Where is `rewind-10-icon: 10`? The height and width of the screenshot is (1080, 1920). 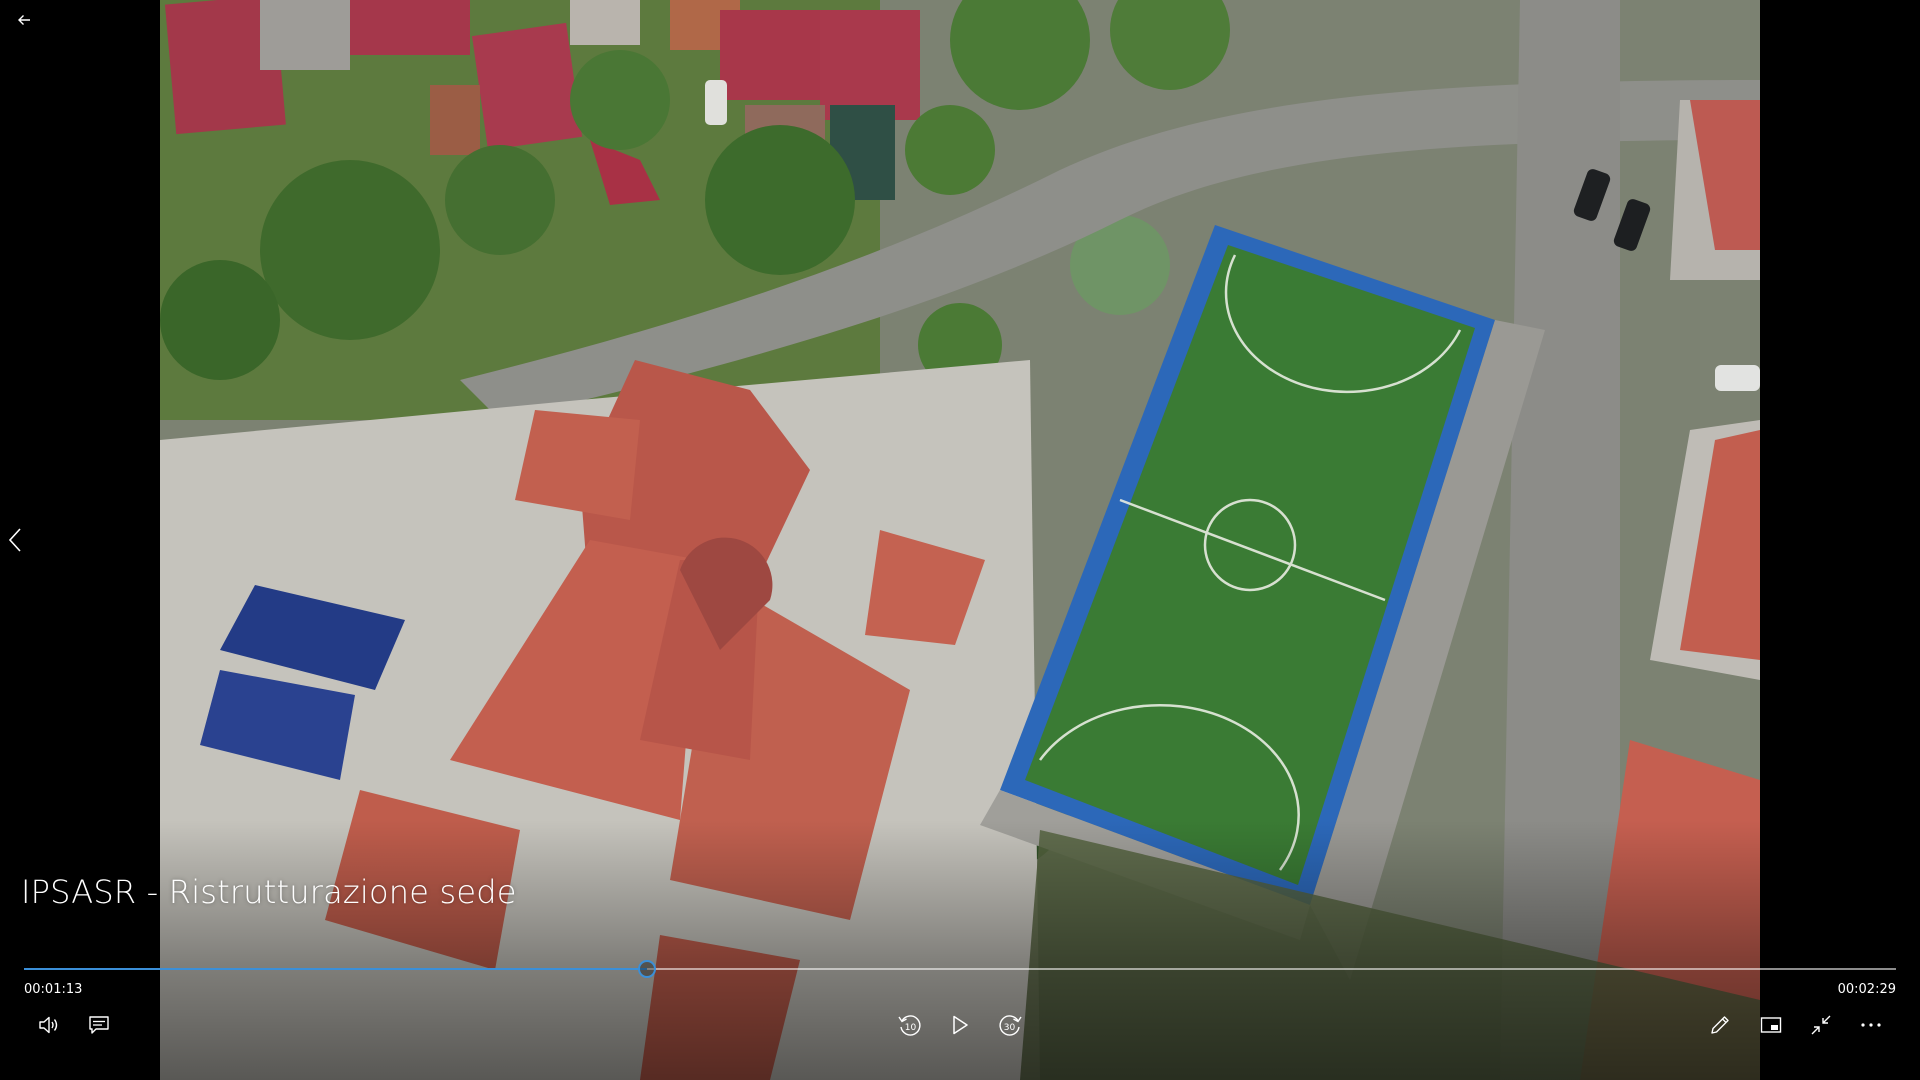
rewind-10-icon: 10 is located at coordinates (909, 1025).